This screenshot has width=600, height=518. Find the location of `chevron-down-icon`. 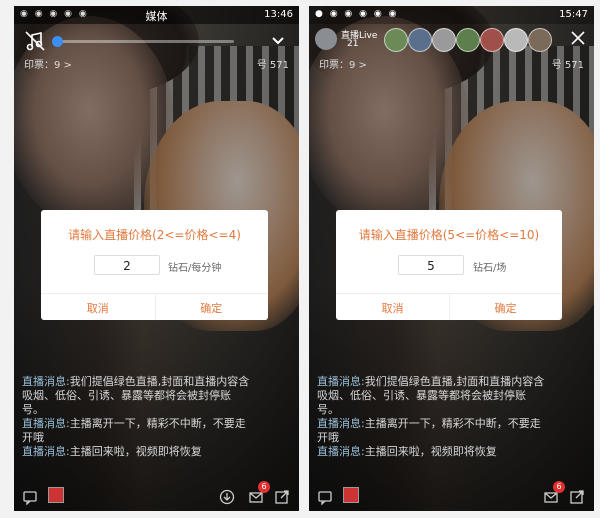

chevron-down-icon is located at coordinates (278, 41).